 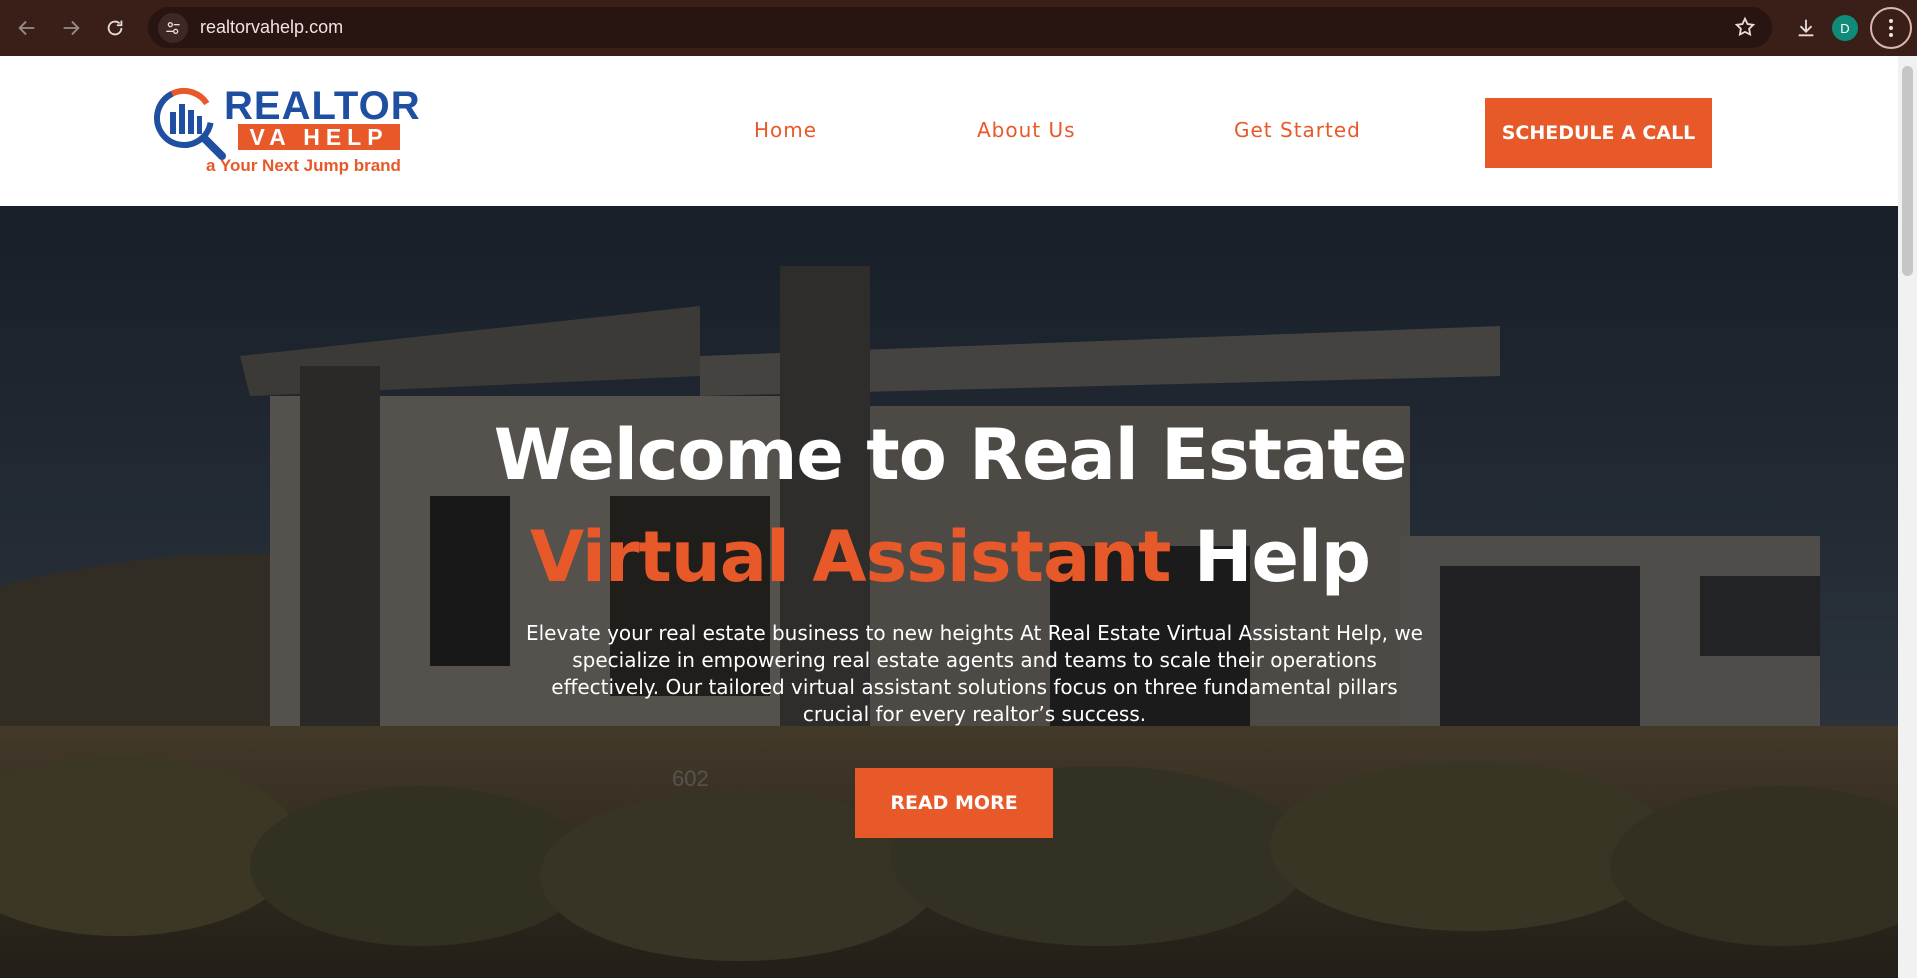 What do you see at coordinates (785, 130) in the screenshot?
I see `nav-home: Home` at bounding box center [785, 130].